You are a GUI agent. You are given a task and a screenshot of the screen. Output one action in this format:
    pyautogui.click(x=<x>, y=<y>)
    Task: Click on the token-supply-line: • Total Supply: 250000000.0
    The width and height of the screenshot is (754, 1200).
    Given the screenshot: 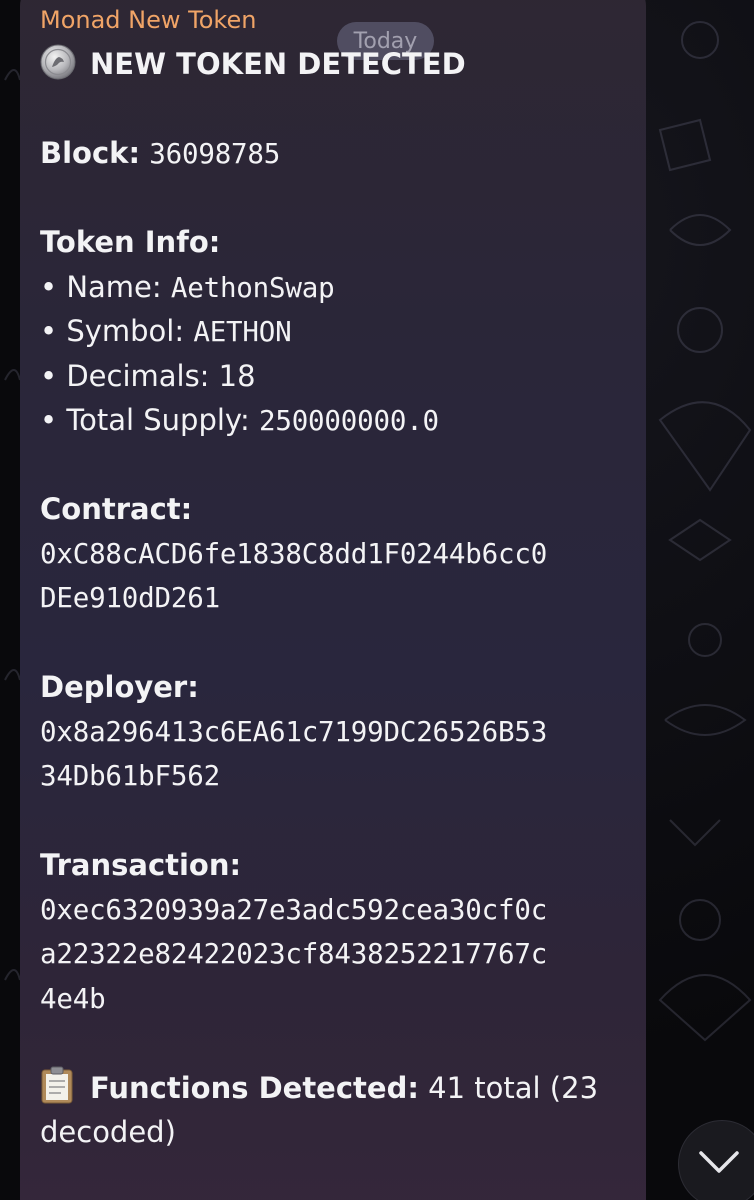 What is the action you would take?
    pyautogui.click(x=340, y=420)
    